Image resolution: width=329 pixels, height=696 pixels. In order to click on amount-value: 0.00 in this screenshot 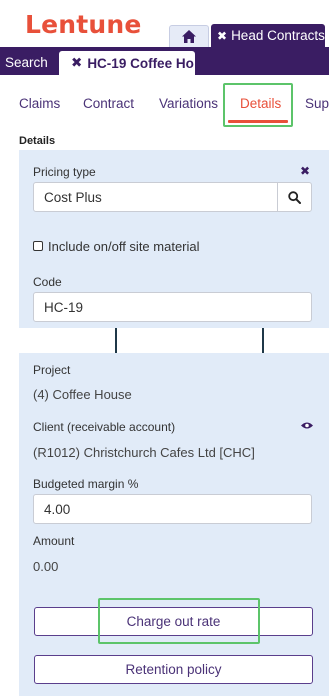, I will do `click(46, 566)`.